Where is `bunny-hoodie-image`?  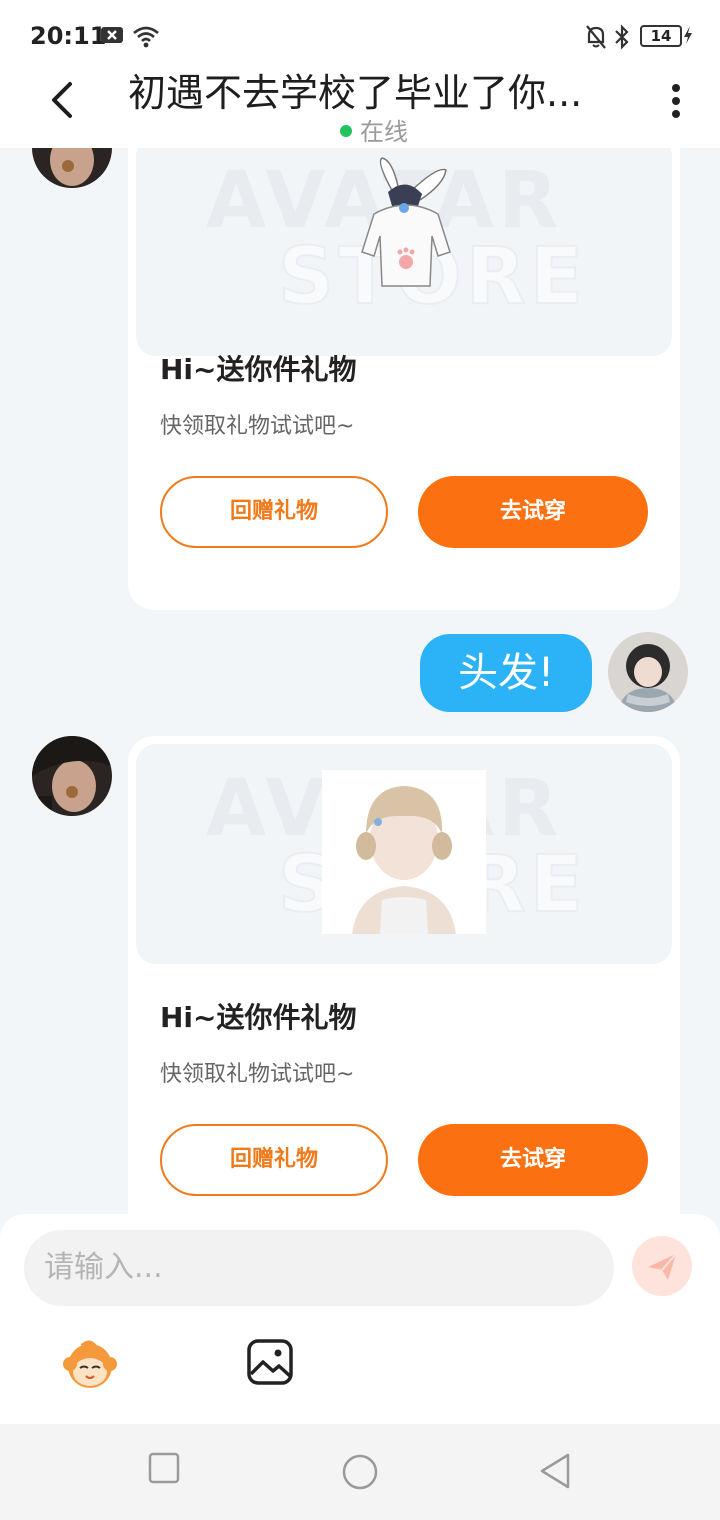
bunny-hoodie-image is located at coordinates (406, 222).